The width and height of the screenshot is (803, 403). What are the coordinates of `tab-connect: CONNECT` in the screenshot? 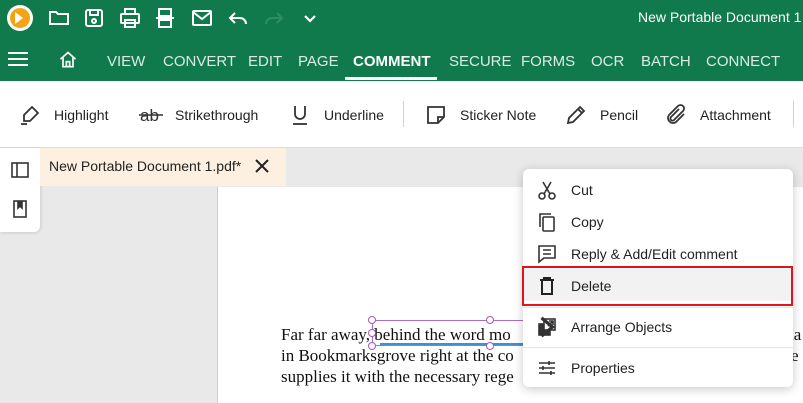 It's located at (743, 61).